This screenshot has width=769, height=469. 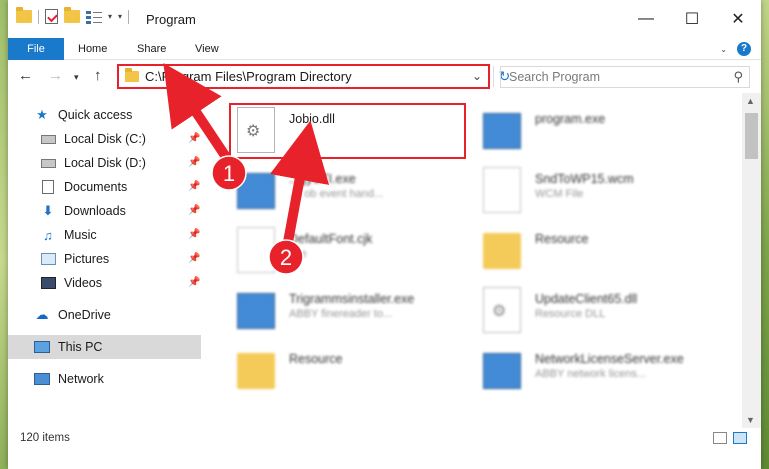 I want to click on chevron-down-icon: ⌄, so click(x=477, y=76).